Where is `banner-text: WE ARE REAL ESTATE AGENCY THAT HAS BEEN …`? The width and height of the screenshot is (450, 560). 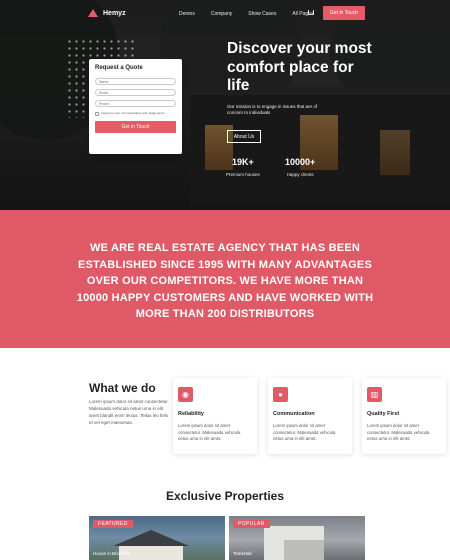 banner-text: WE ARE REAL ESTATE AGENCY THAT HAS BEEN … is located at coordinates (225, 281).